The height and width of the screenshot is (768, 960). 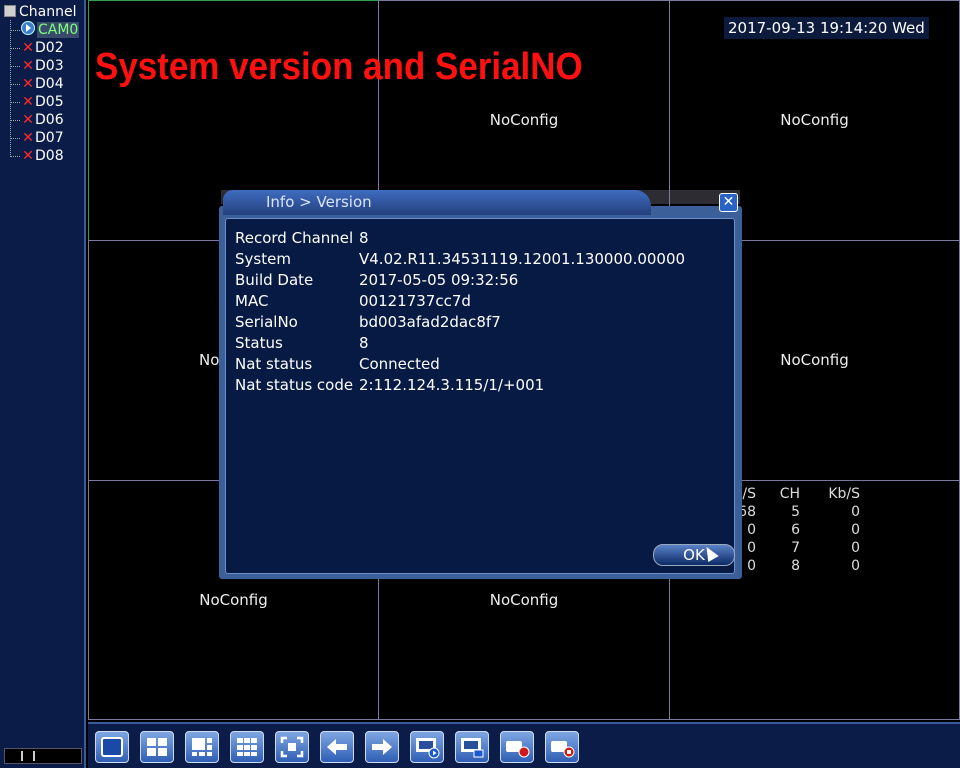 I want to click on channel-label: D02, so click(x=49, y=48).